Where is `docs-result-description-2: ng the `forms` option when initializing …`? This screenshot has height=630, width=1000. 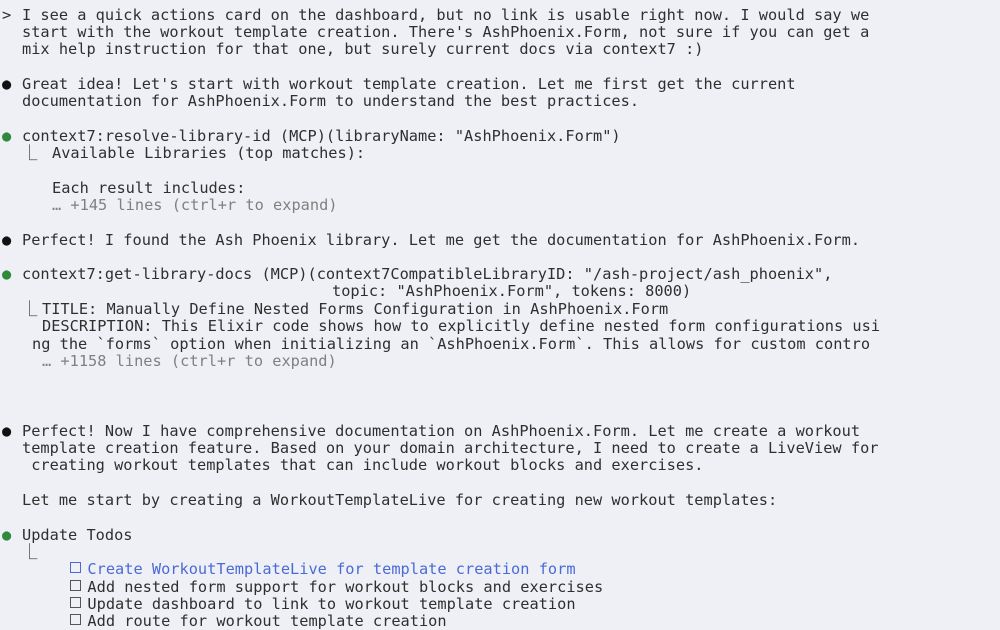
docs-result-description-2: ng the `forms` option when initializing … is located at coordinates (451, 344).